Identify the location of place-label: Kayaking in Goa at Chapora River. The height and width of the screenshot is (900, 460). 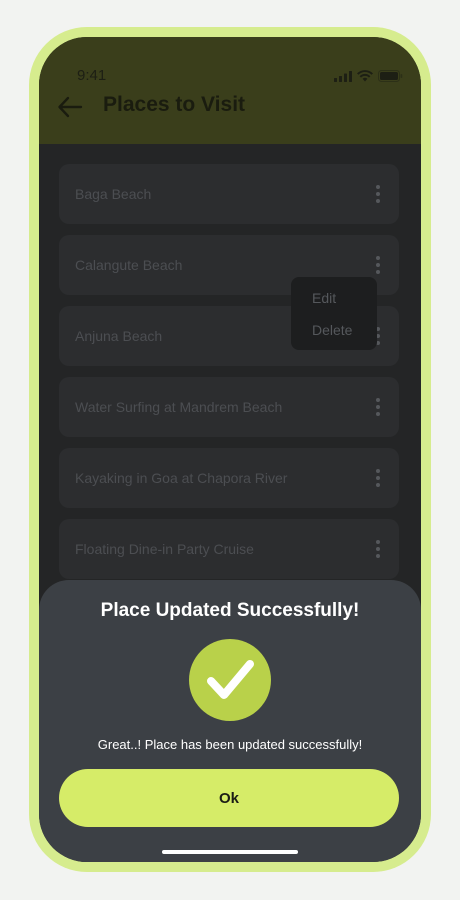
(181, 478).